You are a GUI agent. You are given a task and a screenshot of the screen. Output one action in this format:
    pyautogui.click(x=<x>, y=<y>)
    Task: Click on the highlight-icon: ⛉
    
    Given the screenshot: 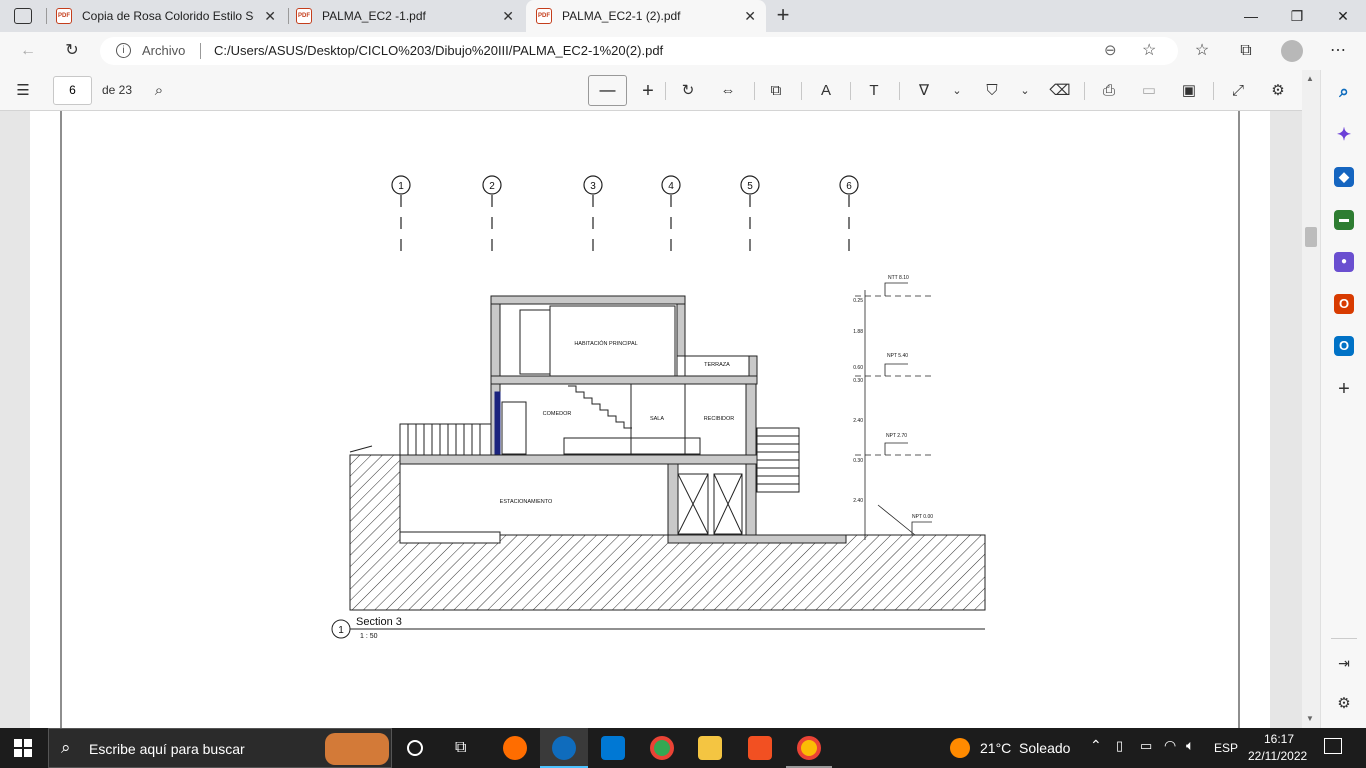 What is the action you would take?
    pyautogui.click(x=992, y=91)
    